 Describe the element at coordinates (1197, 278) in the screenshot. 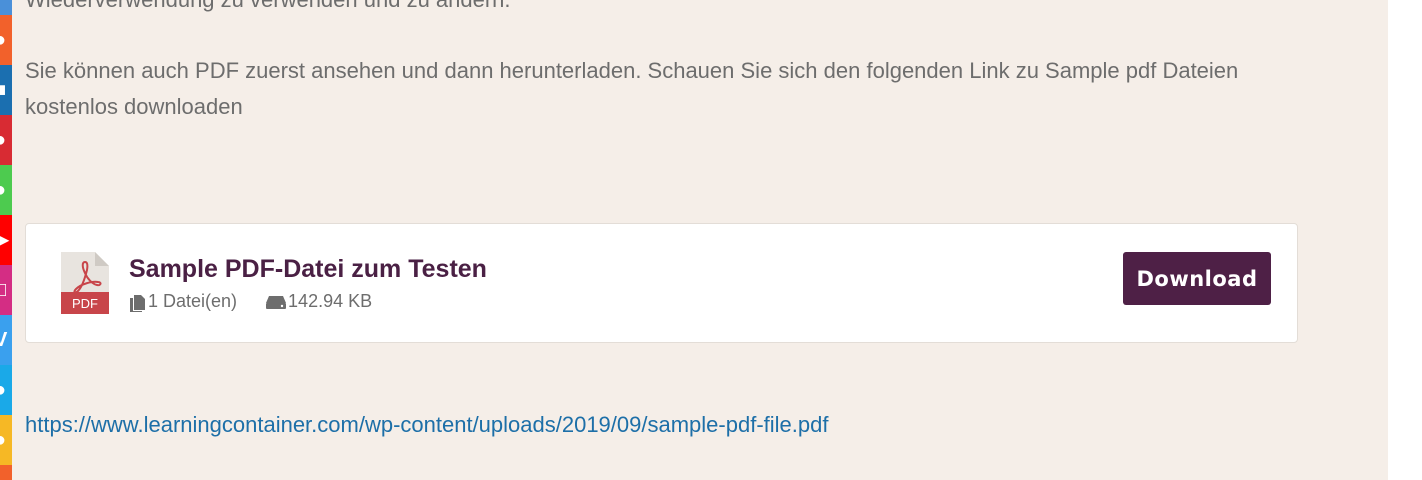

I see `download-button: Download` at that location.